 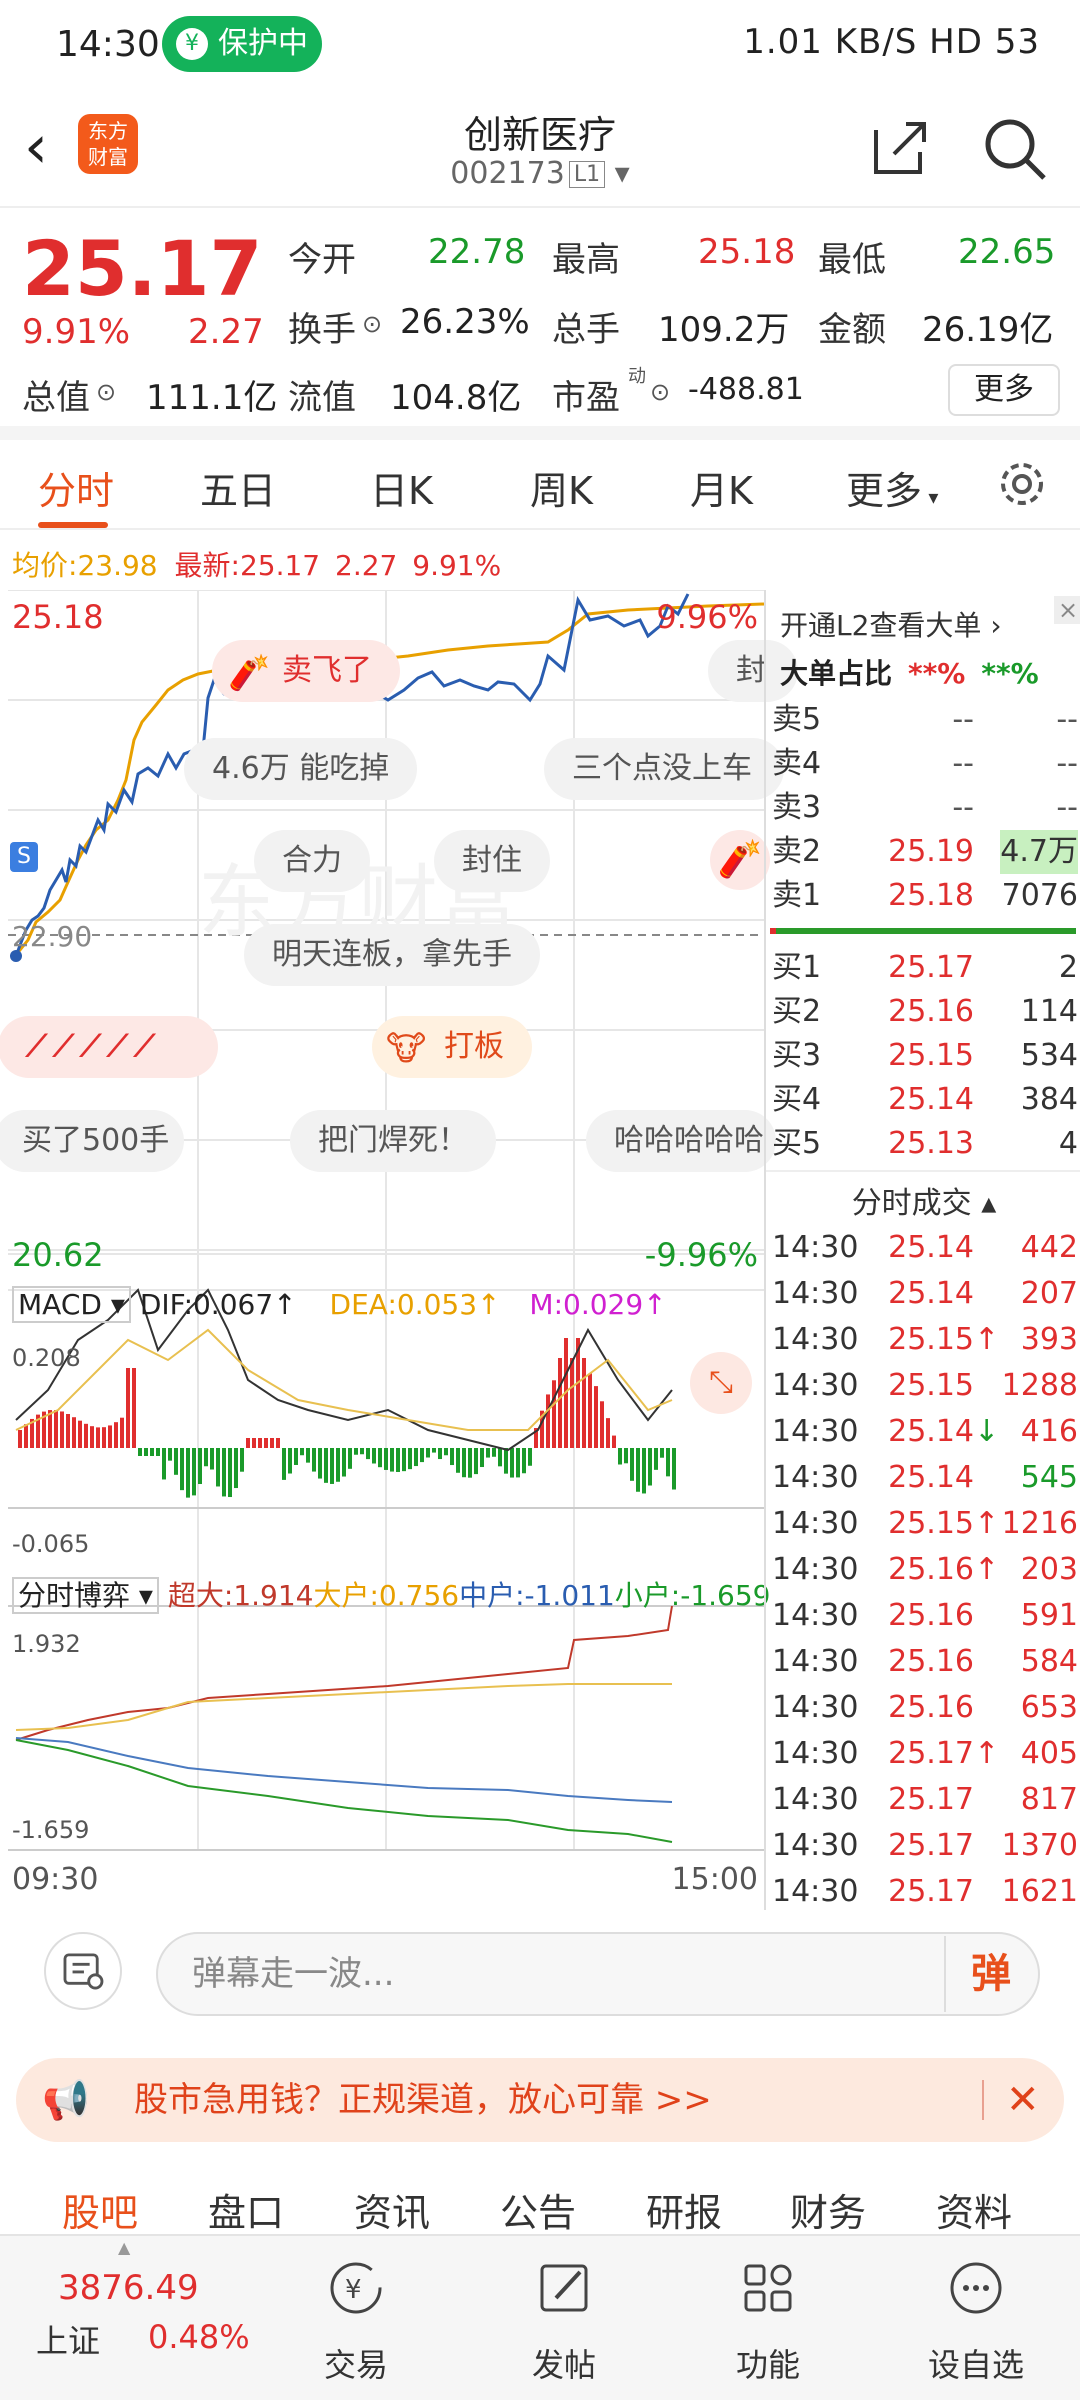 I want to click on trade-row: 14:30 25.16 653, so click(x=926, y=1708).